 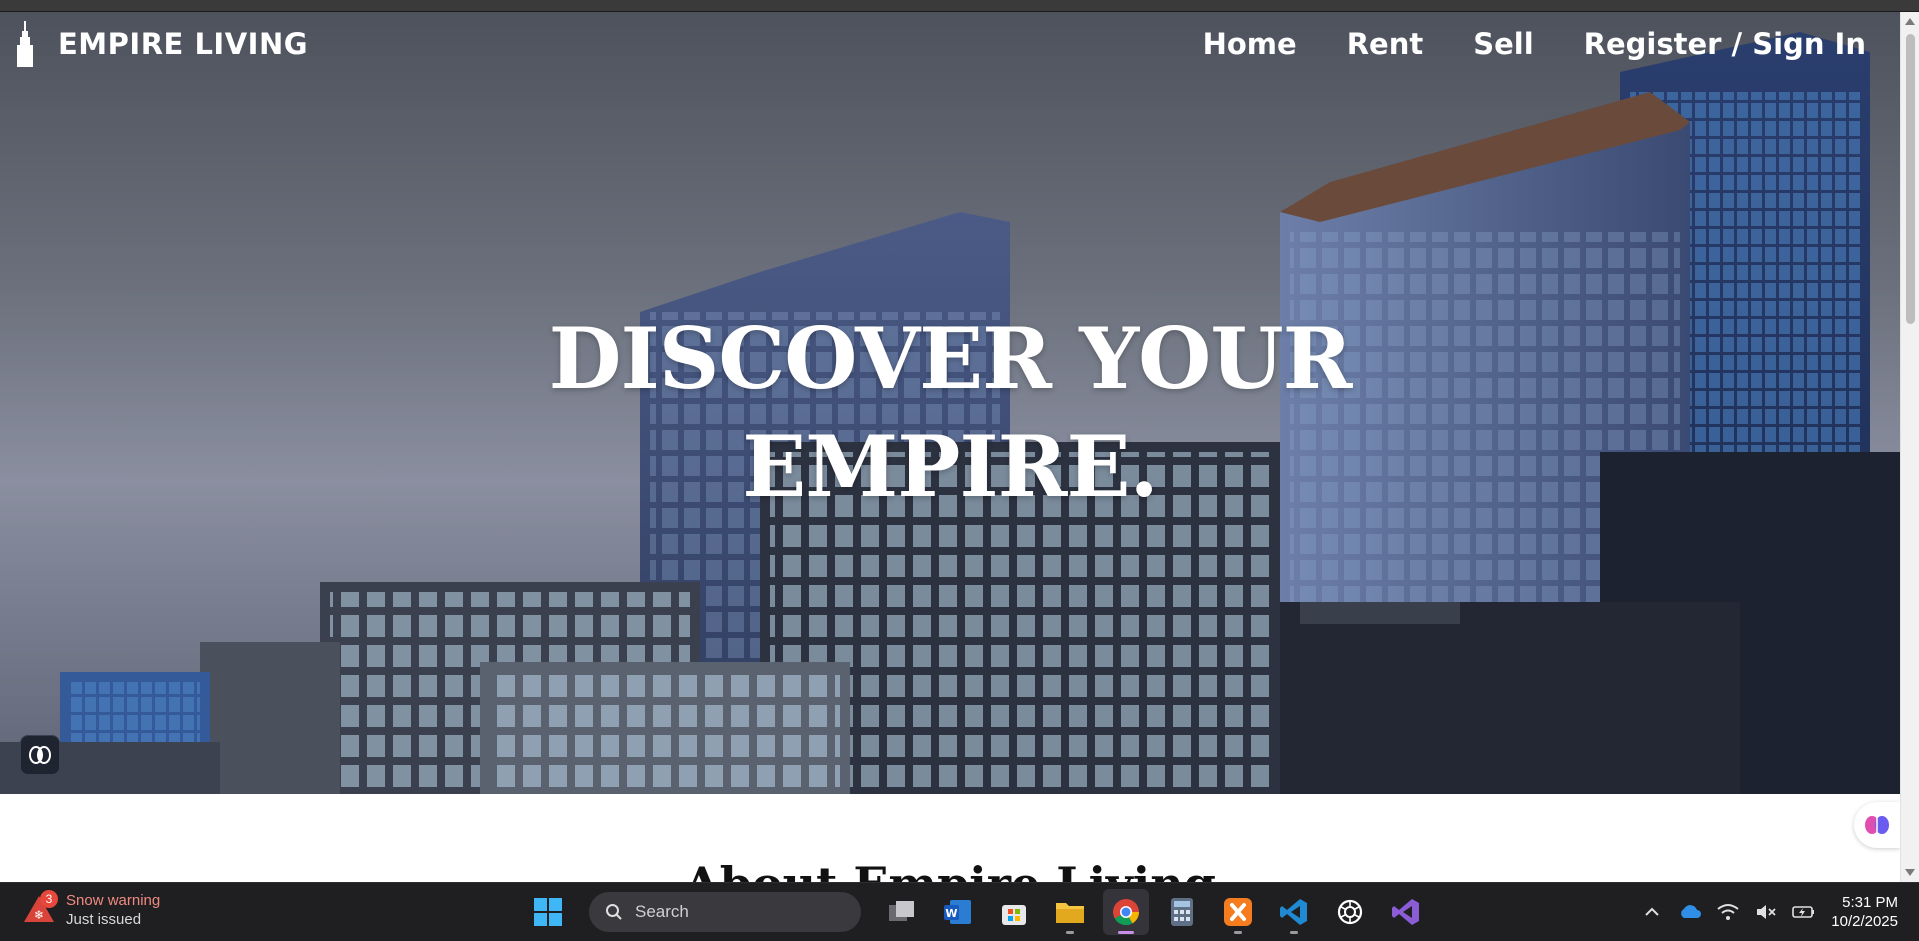 I want to click on nav-links: Home Rent Sell Register / Sign In, so click(x=1534, y=44).